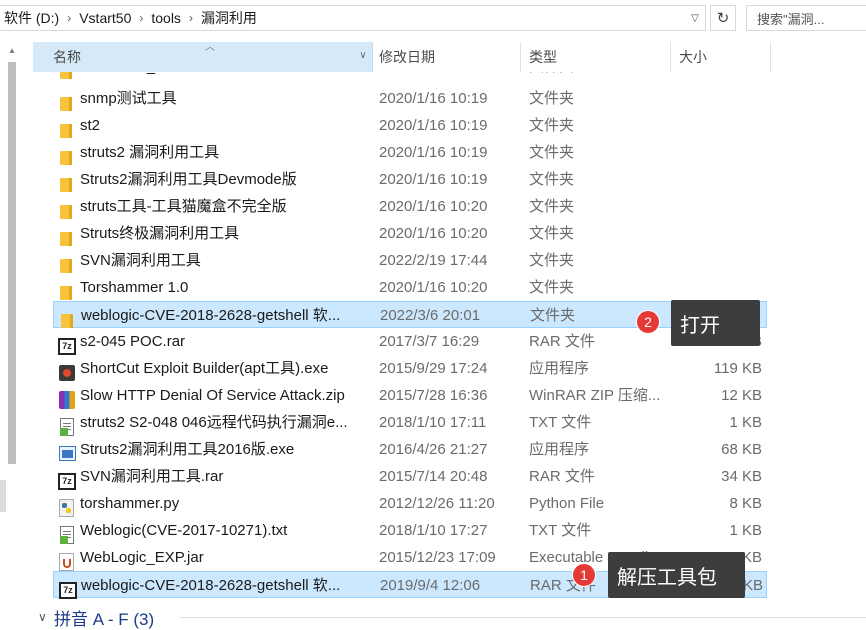 The image size is (866, 630). Describe the element at coordinates (187, 449) in the screenshot. I see `file-name: Struts2漏洞利用工具2016版.exe` at that location.